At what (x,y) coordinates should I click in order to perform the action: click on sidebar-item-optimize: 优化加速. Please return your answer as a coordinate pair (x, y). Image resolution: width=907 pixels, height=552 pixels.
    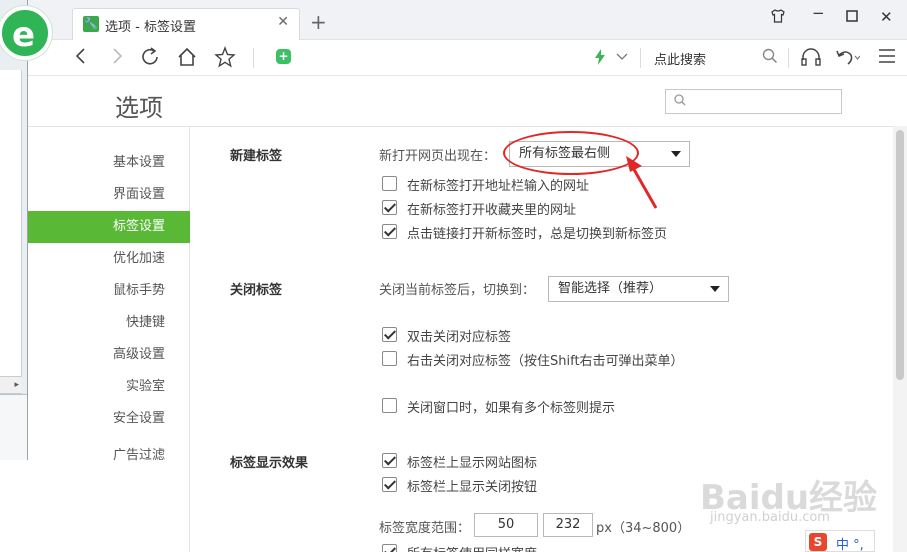
    Looking at the image, I should click on (109, 259).